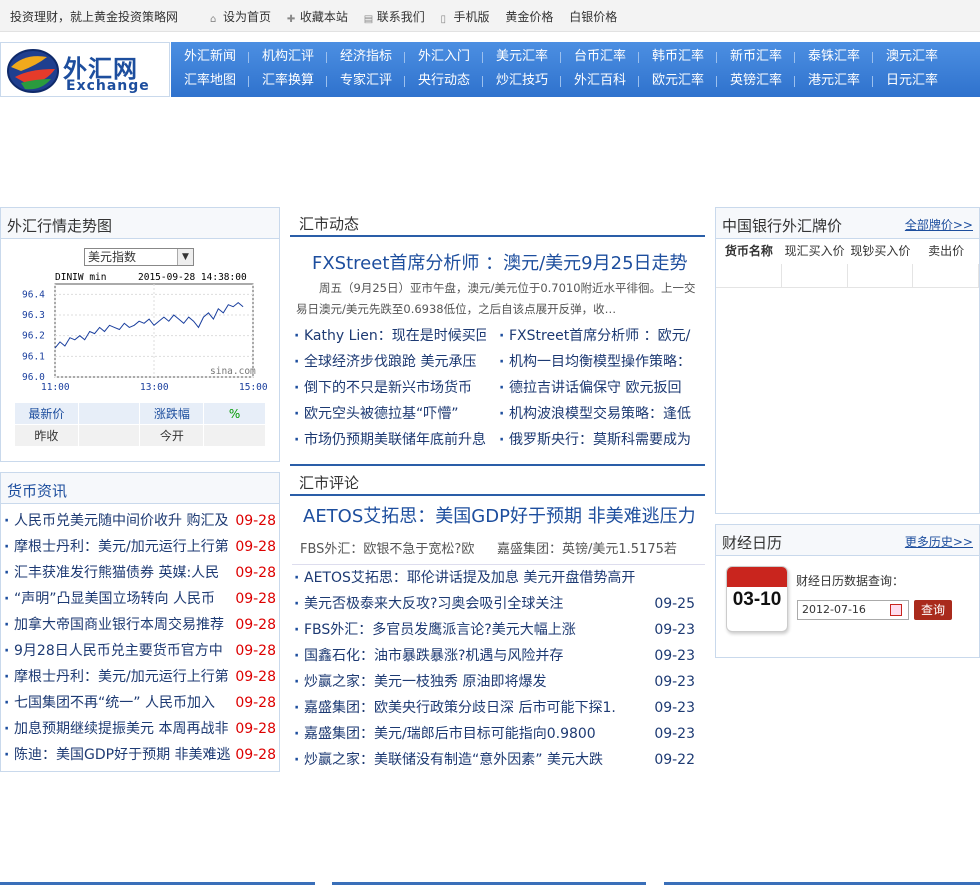 The height and width of the screenshot is (891, 980). I want to click on nav-item: 韩币汇率, so click(678, 58).